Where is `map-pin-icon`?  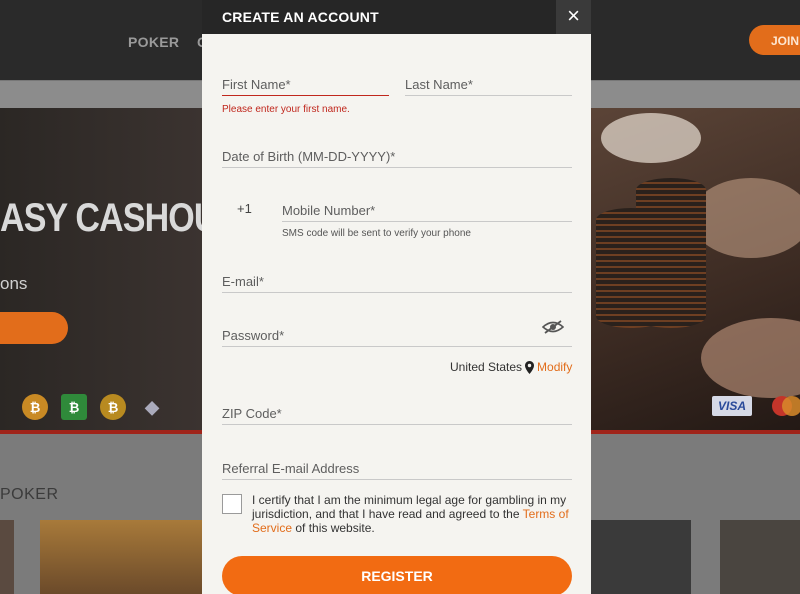
map-pin-icon is located at coordinates (530, 367).